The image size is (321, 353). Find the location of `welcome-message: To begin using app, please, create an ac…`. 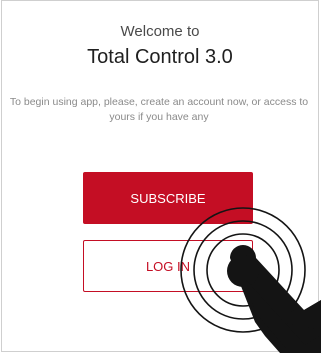

welcome-message: To begin using app, please, create an ac… is located at coordinates (159, 109).